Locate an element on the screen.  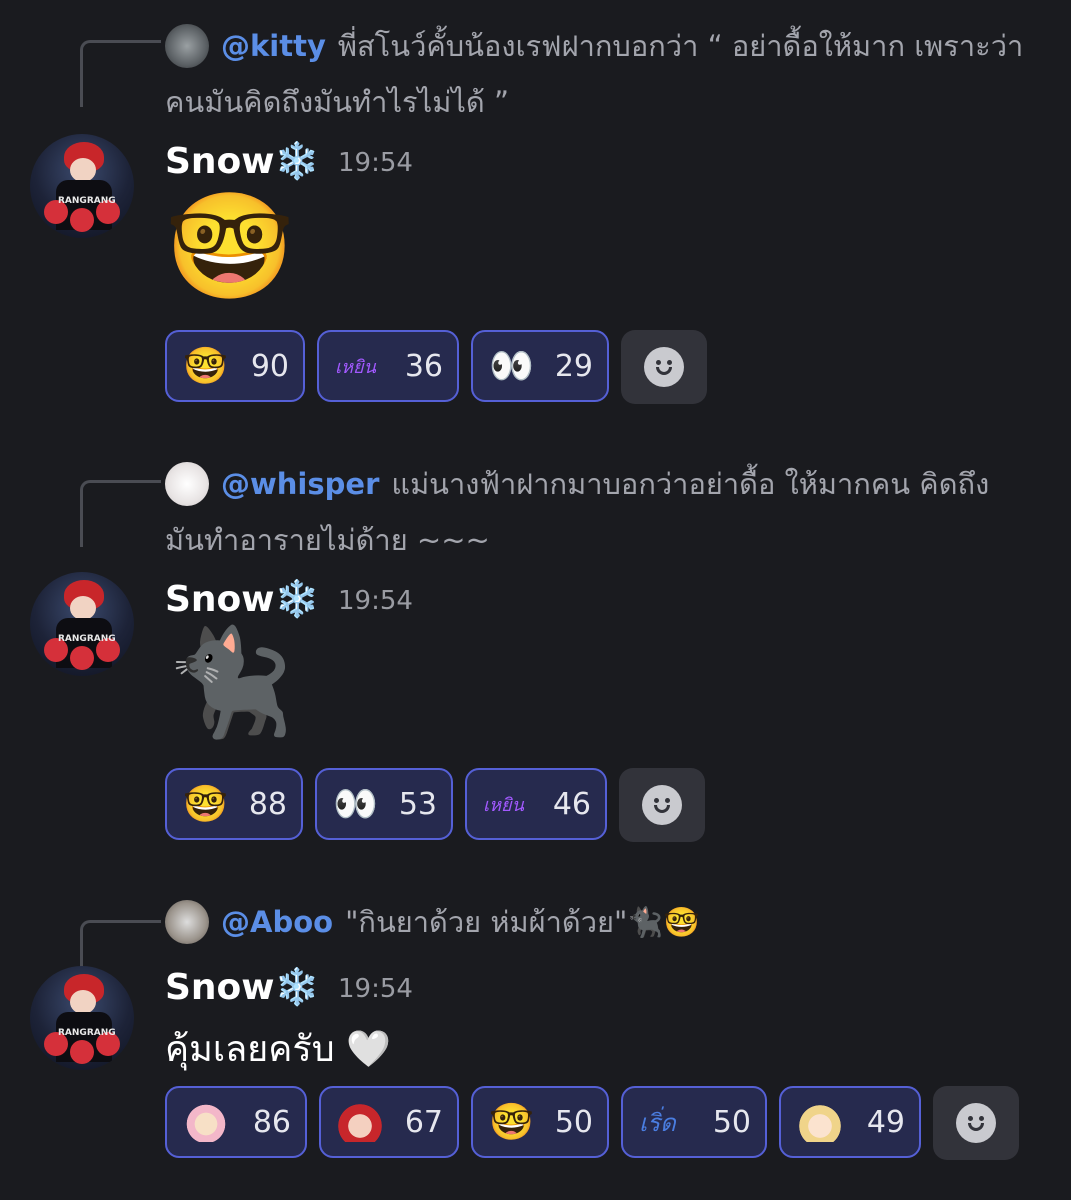
message-content: คุ้มเลยครับ 🤍 is located at coordinates (278, 1049).